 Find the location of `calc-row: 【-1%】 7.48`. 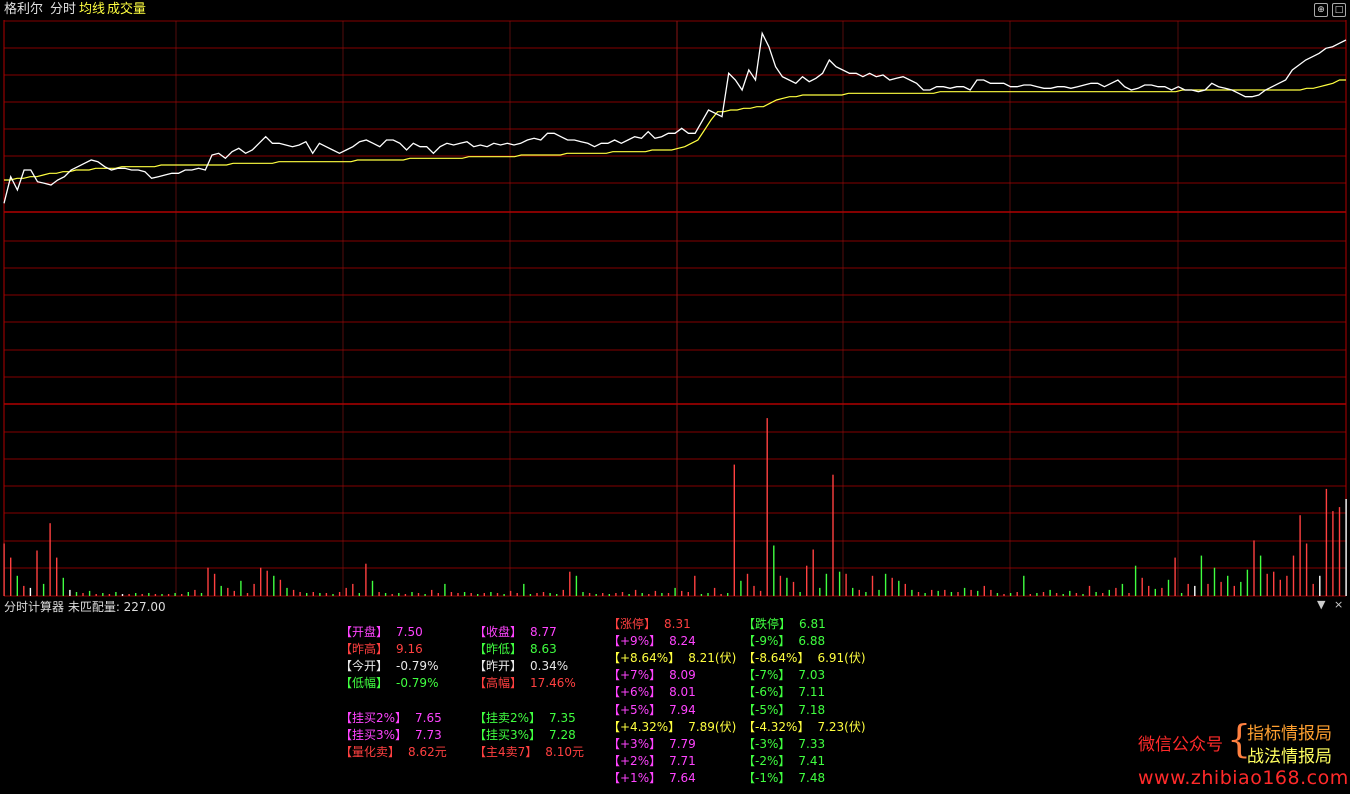

calc-row: 【-1%】 7.48 is located at coordinates (784, 778).